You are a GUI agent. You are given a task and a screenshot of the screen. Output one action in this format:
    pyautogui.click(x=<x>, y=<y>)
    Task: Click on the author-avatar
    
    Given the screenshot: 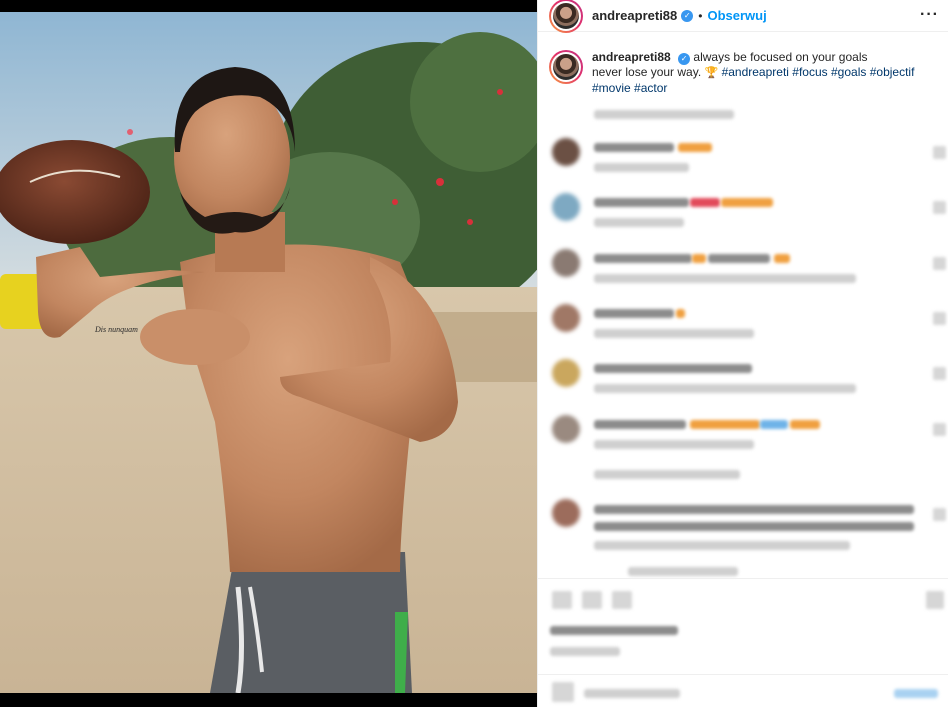 What is the action you would take?
    pyautogui.click(x=566, y=16)
    